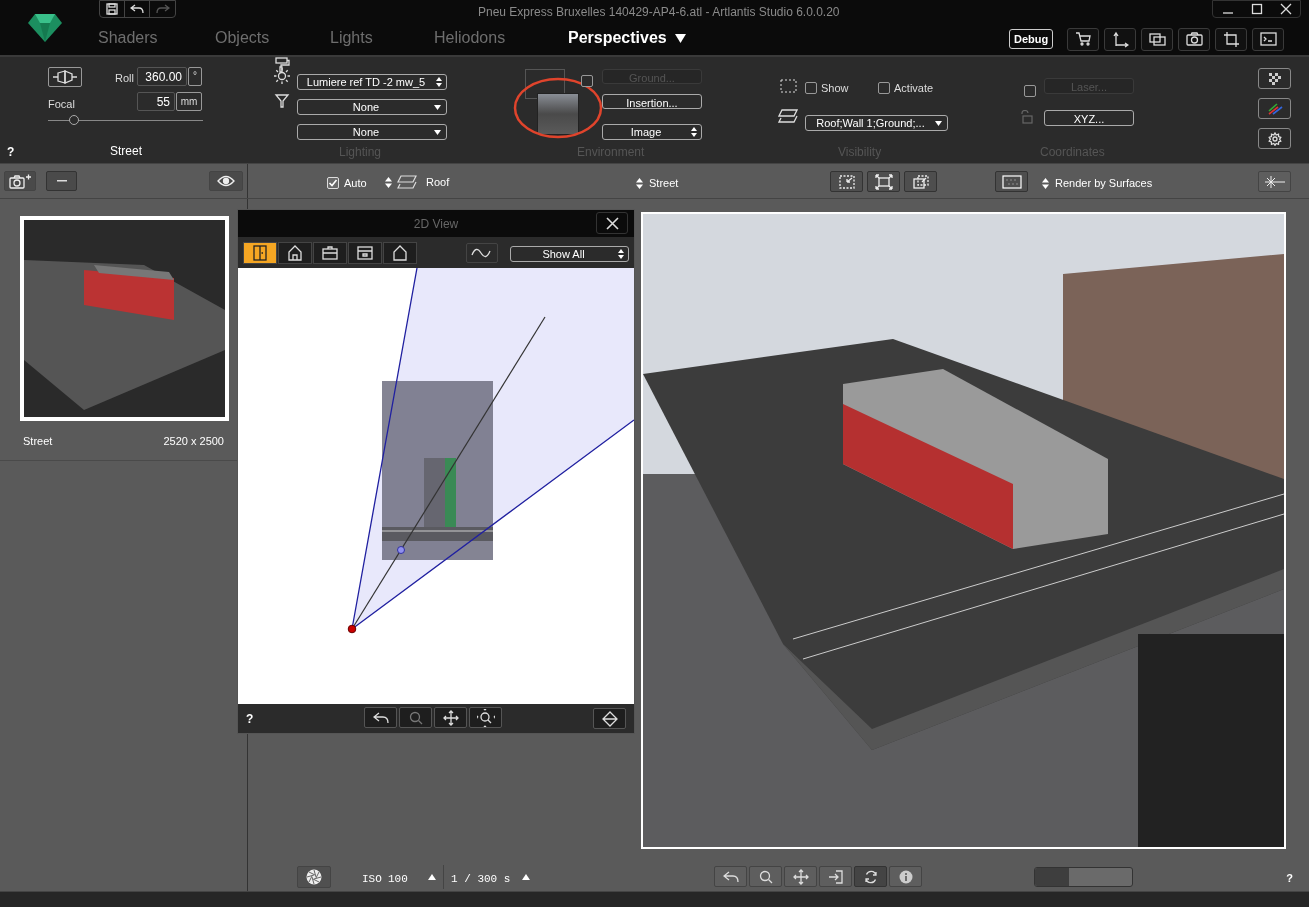 The image size is (1309, 907). Describe the element at coordinates (1274, 138) in the screenshot. I see `settings-button` at that location.